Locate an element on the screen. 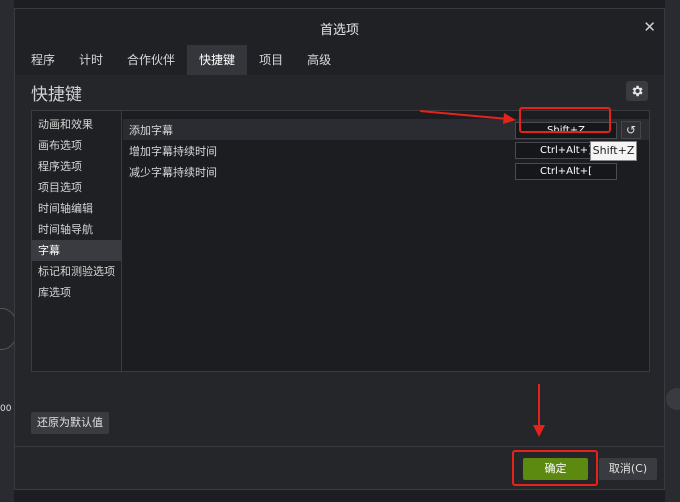  shortcut-label: 添加字幕 is located at coordinates (151, 130).